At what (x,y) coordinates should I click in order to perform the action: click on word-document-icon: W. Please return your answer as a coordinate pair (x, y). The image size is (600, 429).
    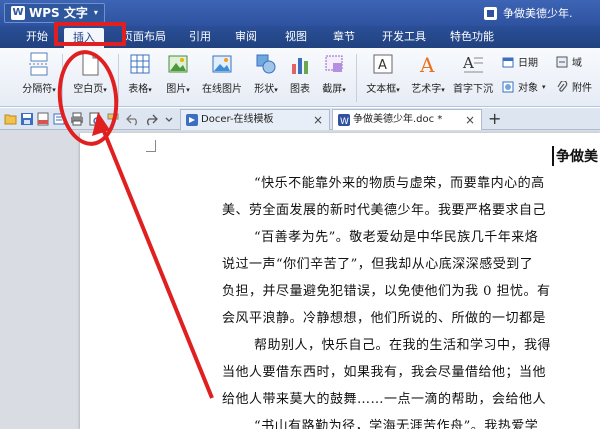
    Looking at the image, I should click on (344, 120).